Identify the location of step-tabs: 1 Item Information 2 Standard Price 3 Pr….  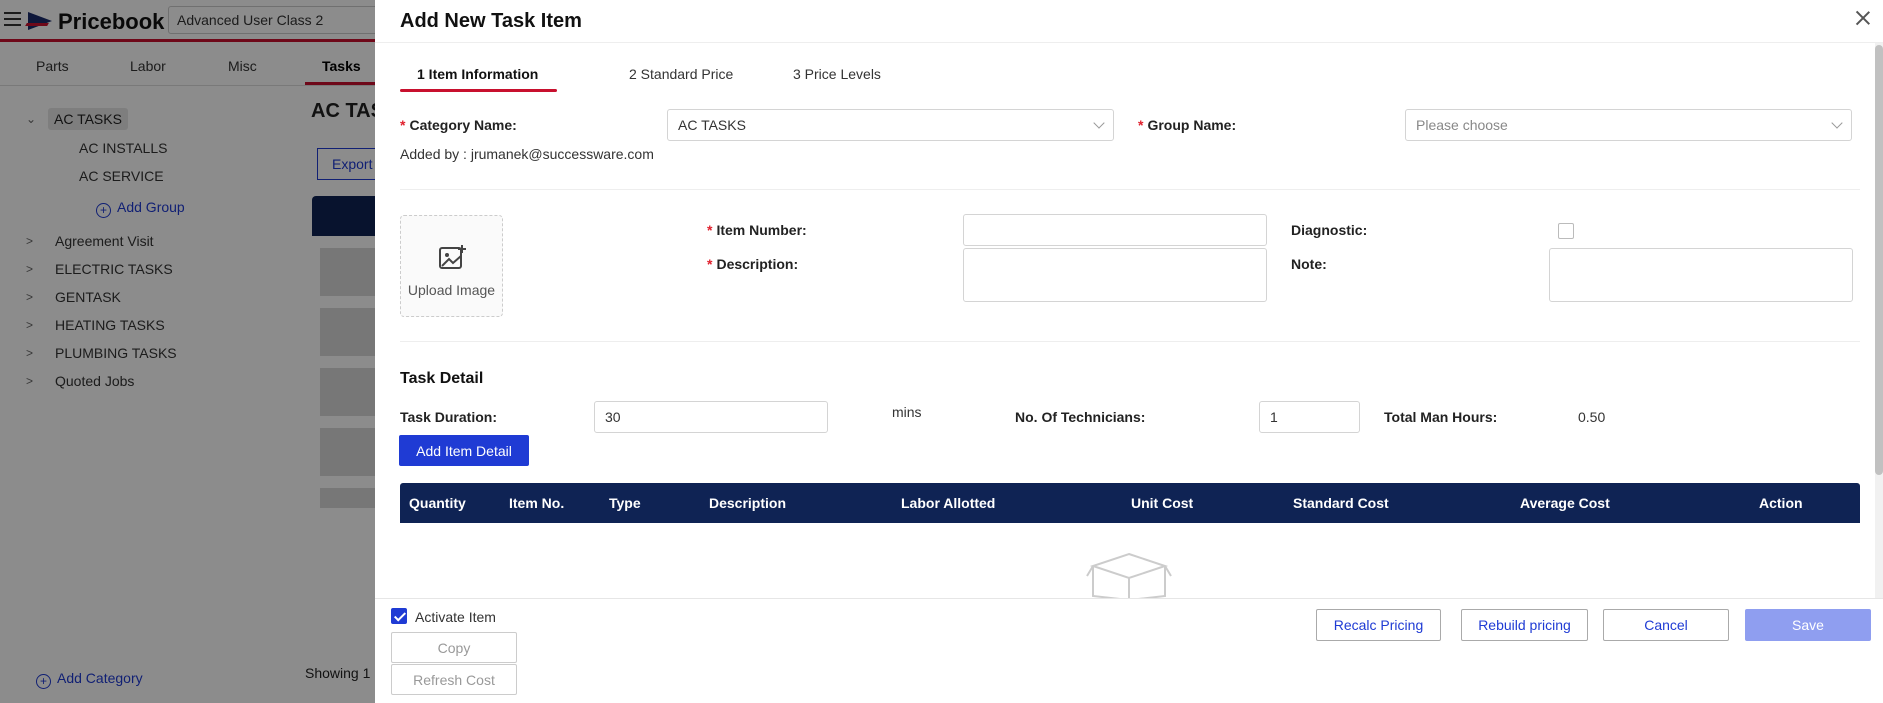
(1100, 77).